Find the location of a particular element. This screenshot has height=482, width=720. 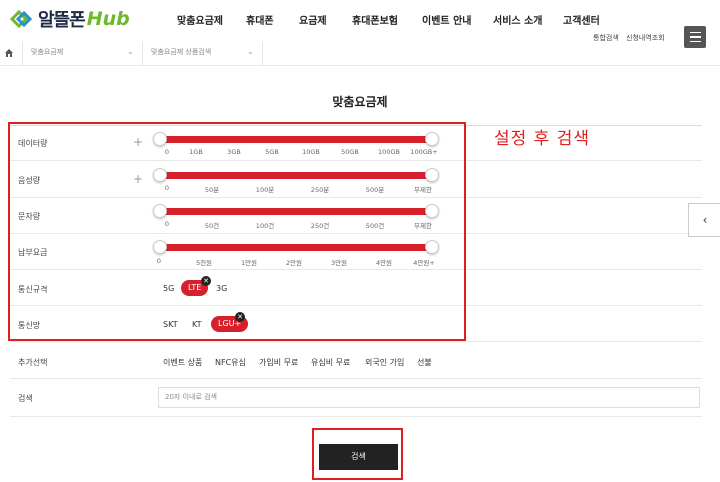

nav-custom-plan: 맞춤요금제 is located at coordinates (200, 19).